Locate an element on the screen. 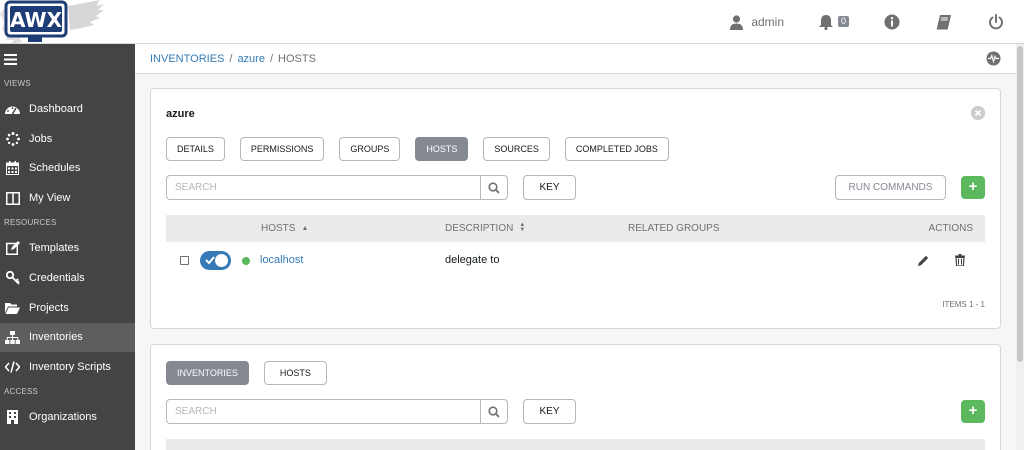 This screenshot has width=1024, height=450. power-icon is located at coordinates (996, 22).